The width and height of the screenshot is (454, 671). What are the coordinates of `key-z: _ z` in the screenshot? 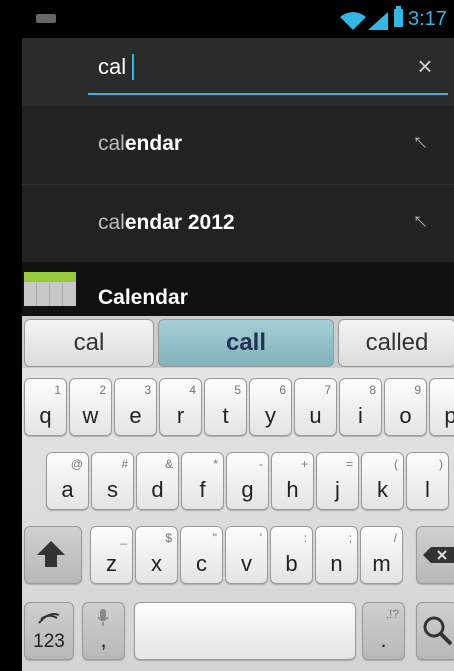 It's located at (111, 555).